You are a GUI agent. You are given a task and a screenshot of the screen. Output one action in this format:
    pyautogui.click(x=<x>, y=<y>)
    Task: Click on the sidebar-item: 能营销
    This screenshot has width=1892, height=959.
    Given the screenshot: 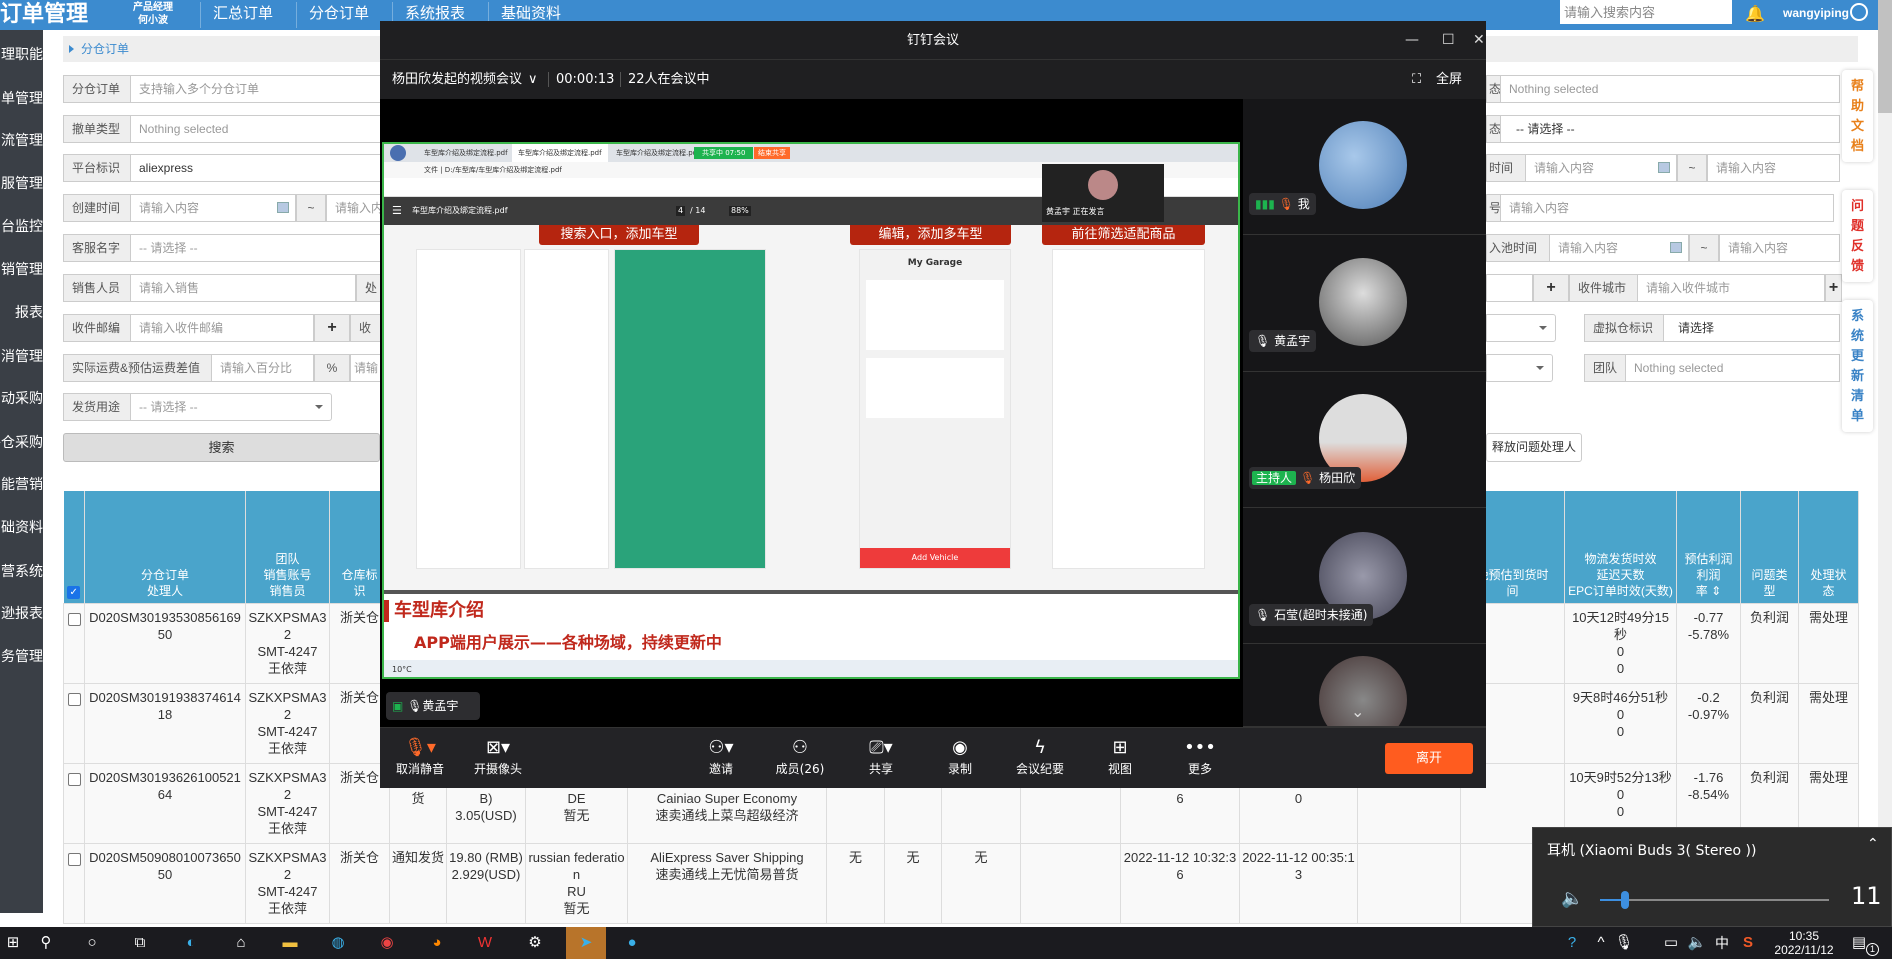 What is the action you would take?
    pyautogui.click(x=21, y=484)
    